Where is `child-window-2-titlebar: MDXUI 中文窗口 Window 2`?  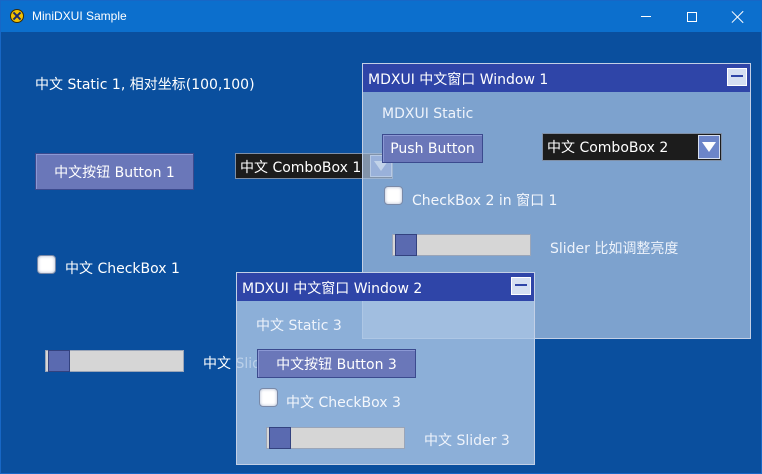
child-window-2-titlebar: MDXUI 中文窗口 Window 2 is located at coordinates (385, 287).